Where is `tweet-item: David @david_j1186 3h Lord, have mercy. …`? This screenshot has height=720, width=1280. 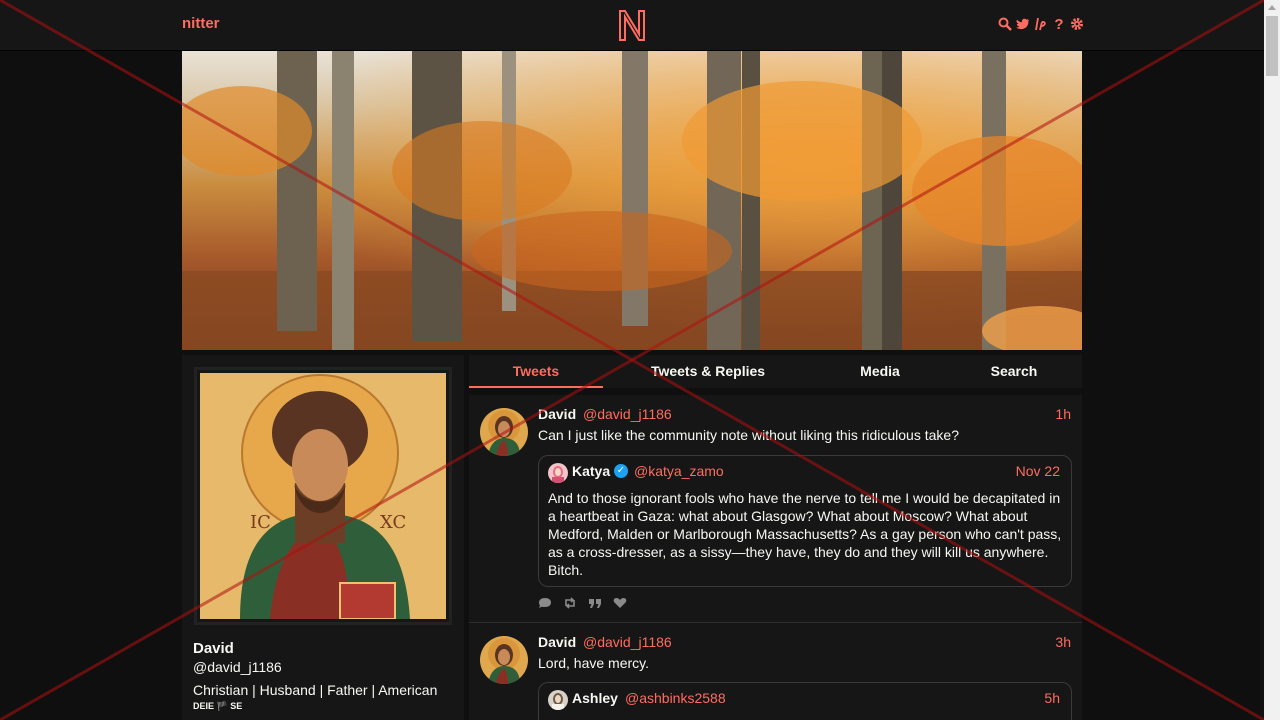 tweet-item: David @david_j1186 3h Lord, have mercy. … is located at coordinates (775, 671).